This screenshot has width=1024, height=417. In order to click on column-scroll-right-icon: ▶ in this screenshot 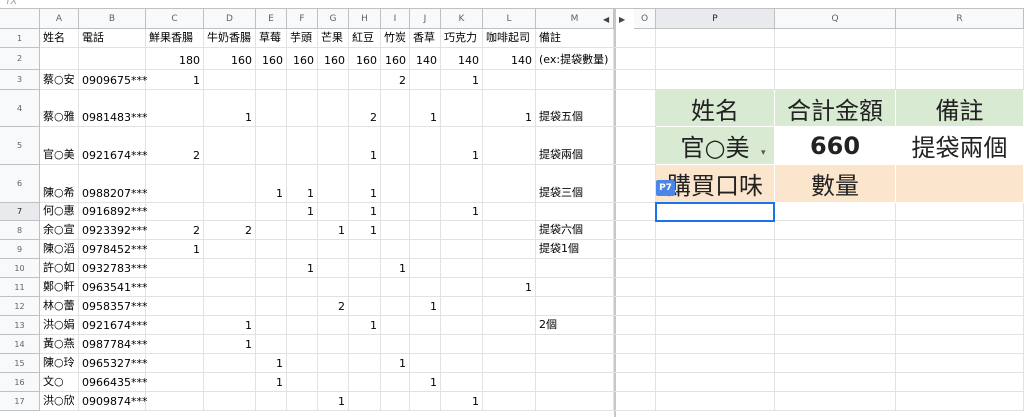, I will do `click(622, 19)`.